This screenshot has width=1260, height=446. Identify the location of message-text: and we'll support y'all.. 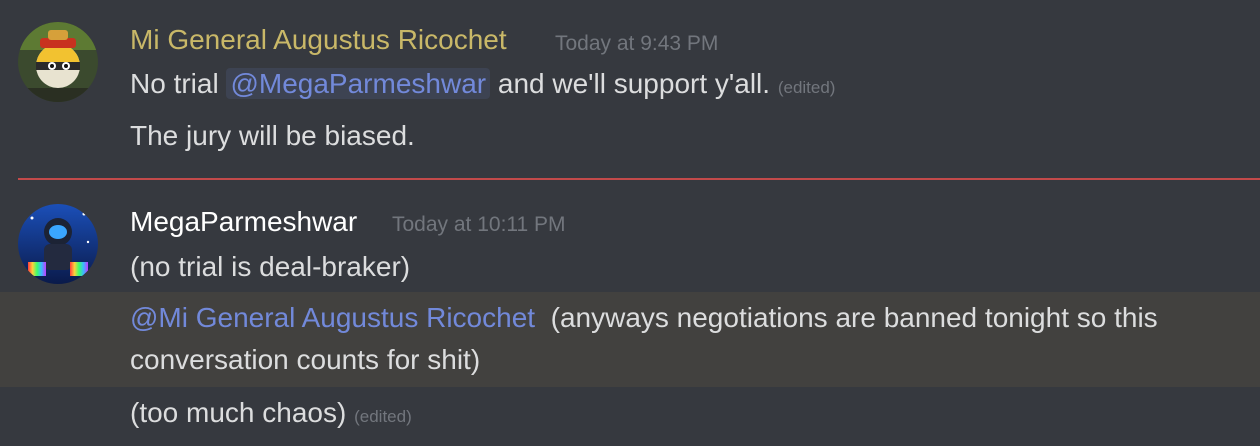
(630, 83).